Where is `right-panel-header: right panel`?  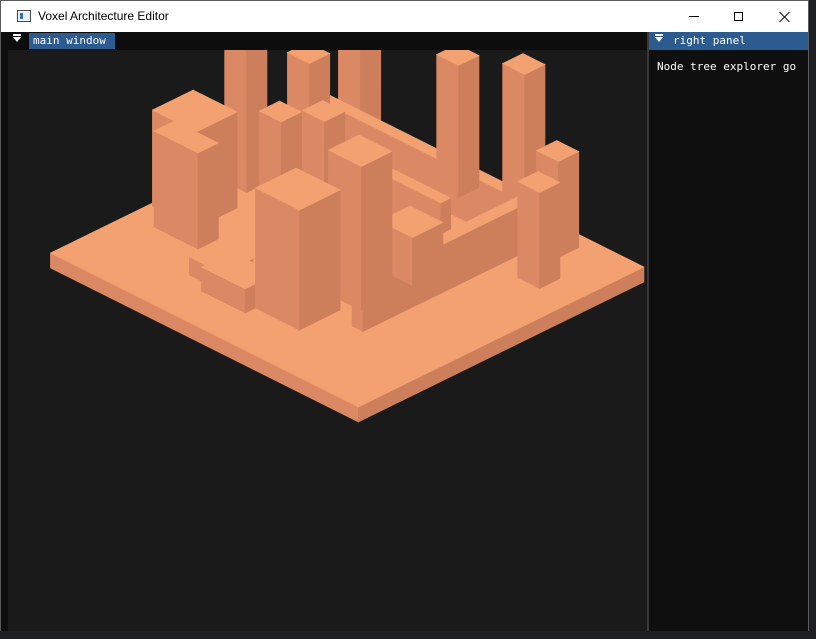 right-panel-header: right panel is located at coordinates (728, 41).